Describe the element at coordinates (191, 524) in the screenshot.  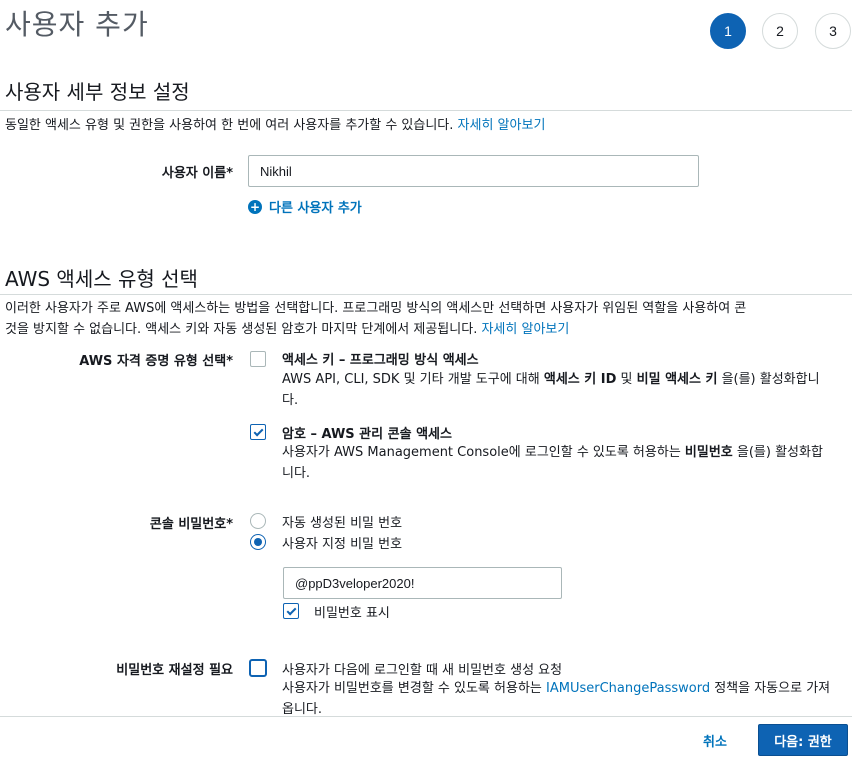
I see `console-password-label: 콘솔 비밀번호*` at that location.